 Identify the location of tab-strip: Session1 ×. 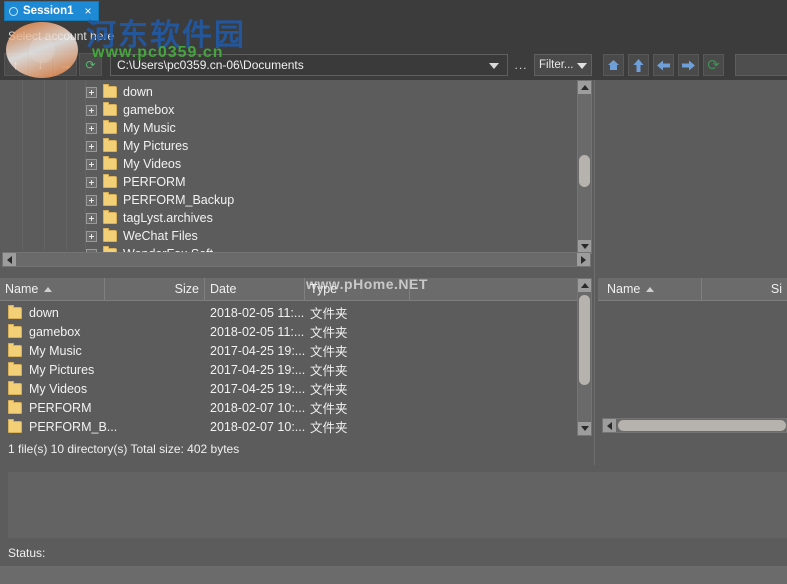
(393, 11).